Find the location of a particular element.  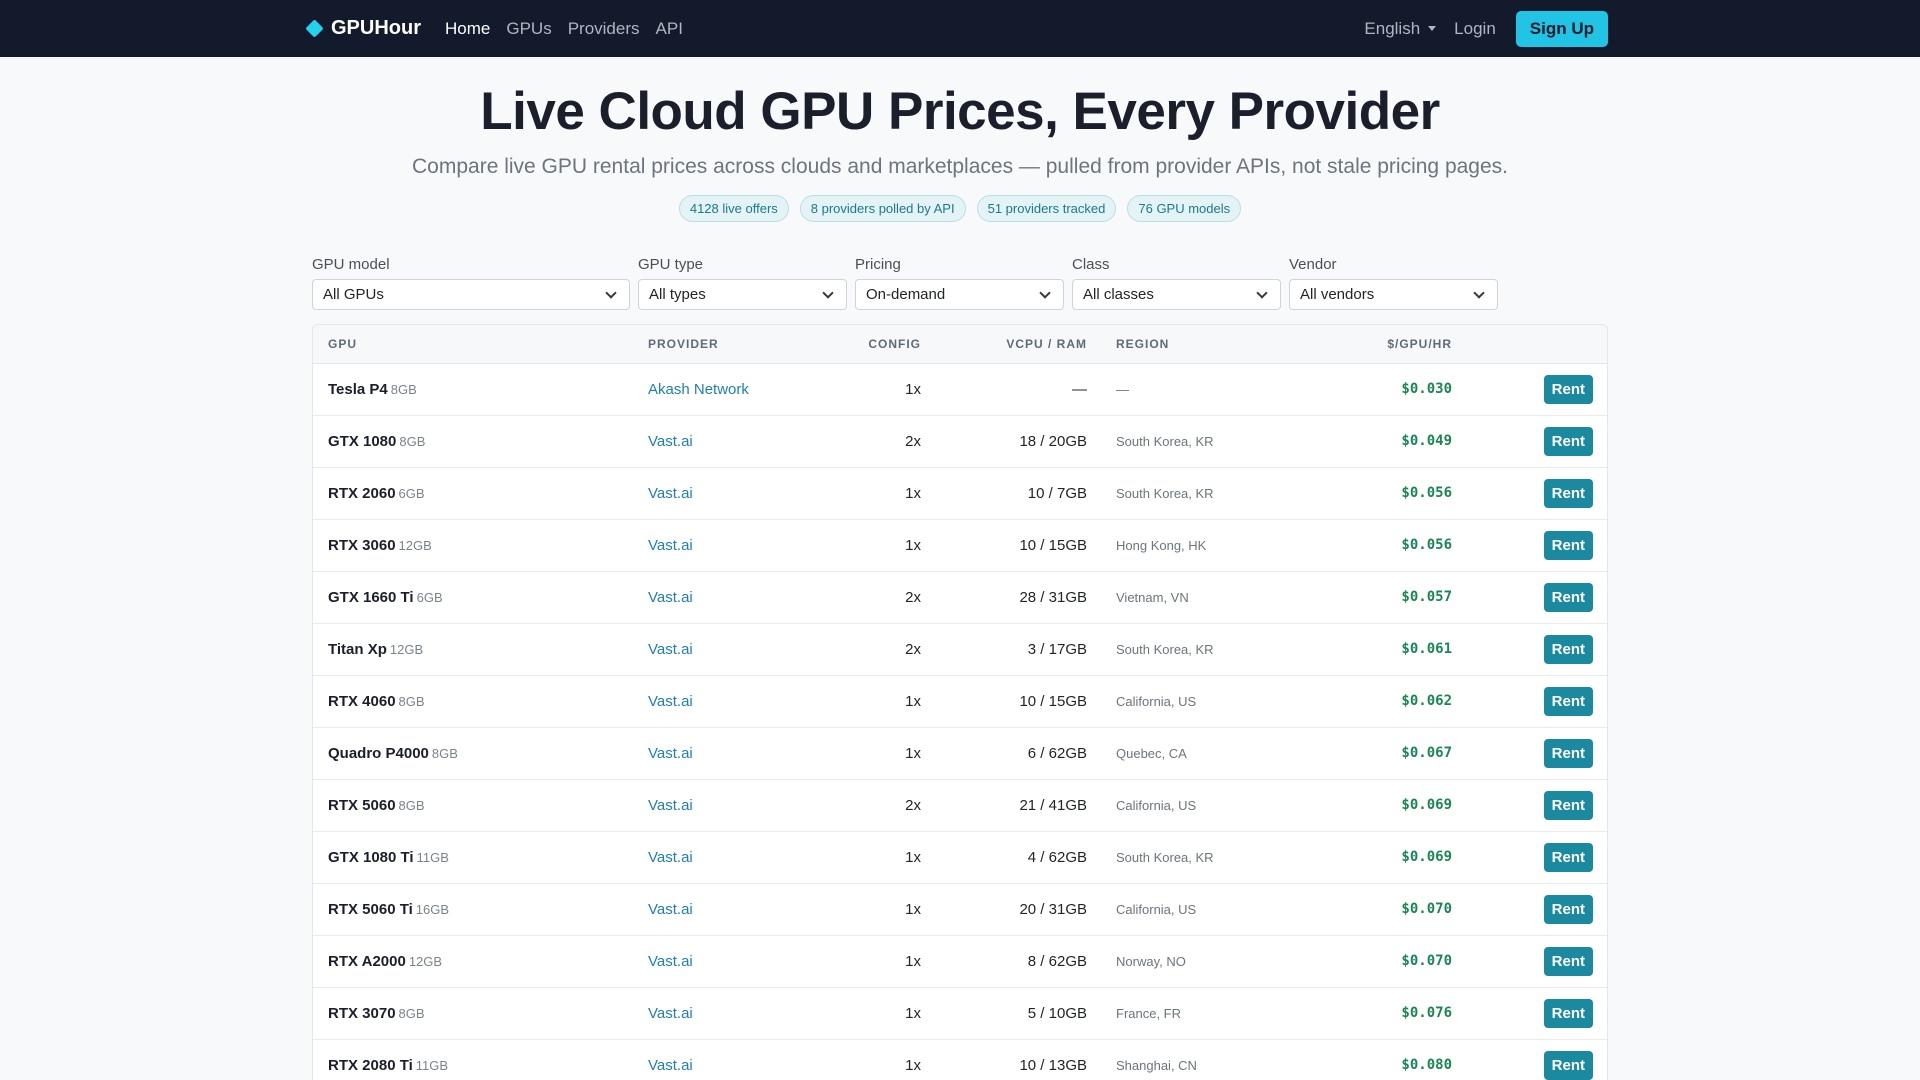

chevron-down-icon is located at coordinates (1262, 293).